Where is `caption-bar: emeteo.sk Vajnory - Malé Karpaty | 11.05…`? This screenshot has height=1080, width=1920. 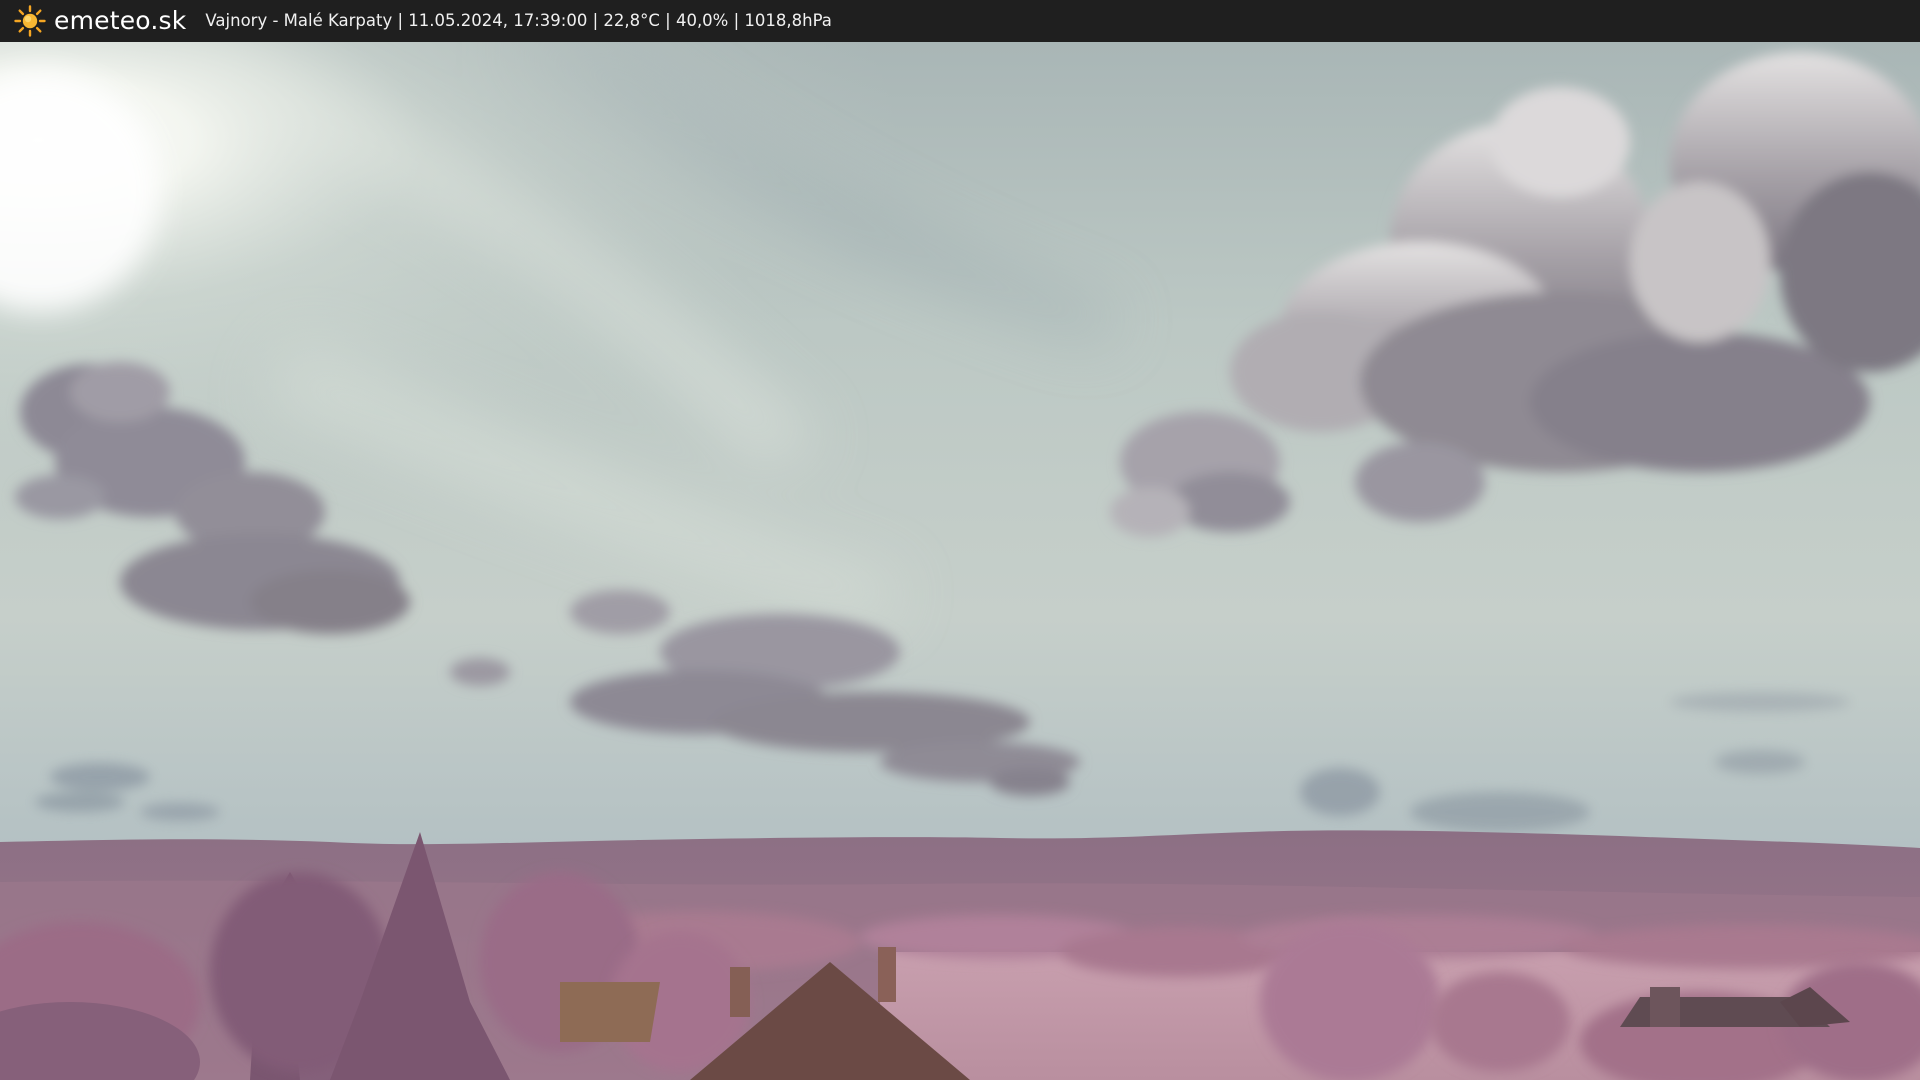
caption-bar: emeteo.sk Vajnory - Malé Karpaty | 11.05… is located at coordinates (960, 21).